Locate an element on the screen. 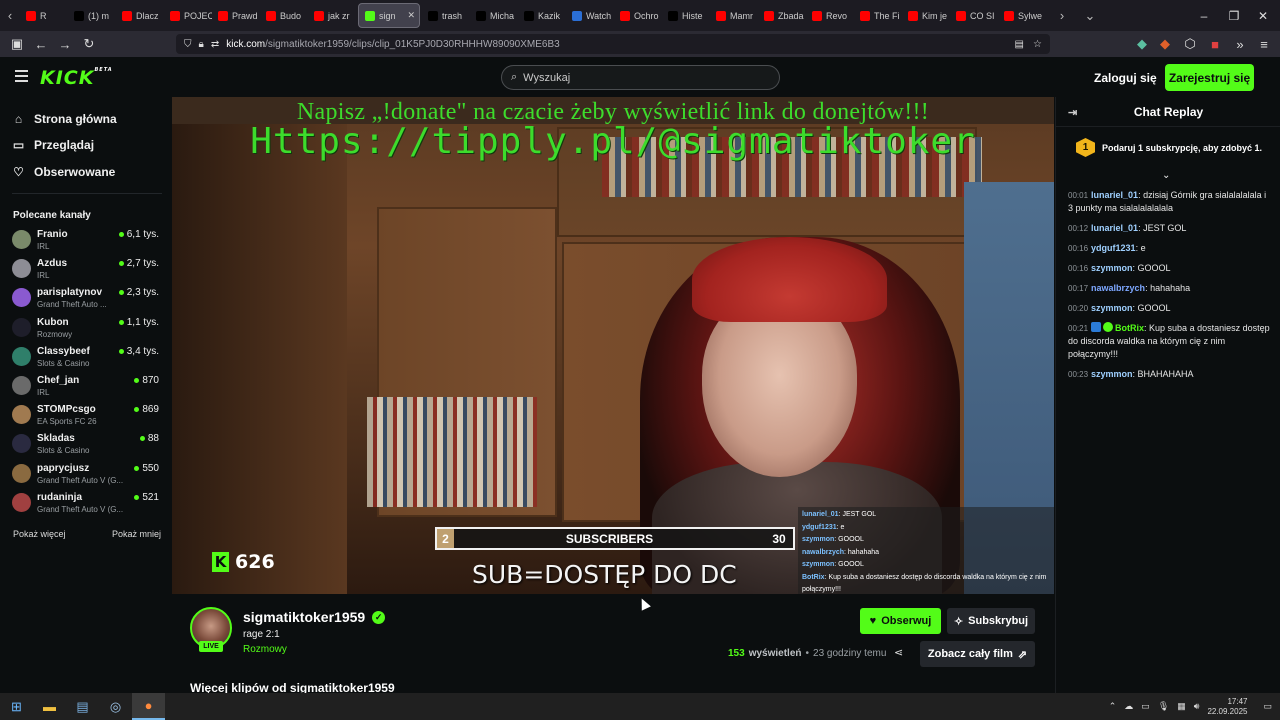 This screenshot has height=720, width=1280. browser-tab: sign ✕ is located at coordinates (389, 15).